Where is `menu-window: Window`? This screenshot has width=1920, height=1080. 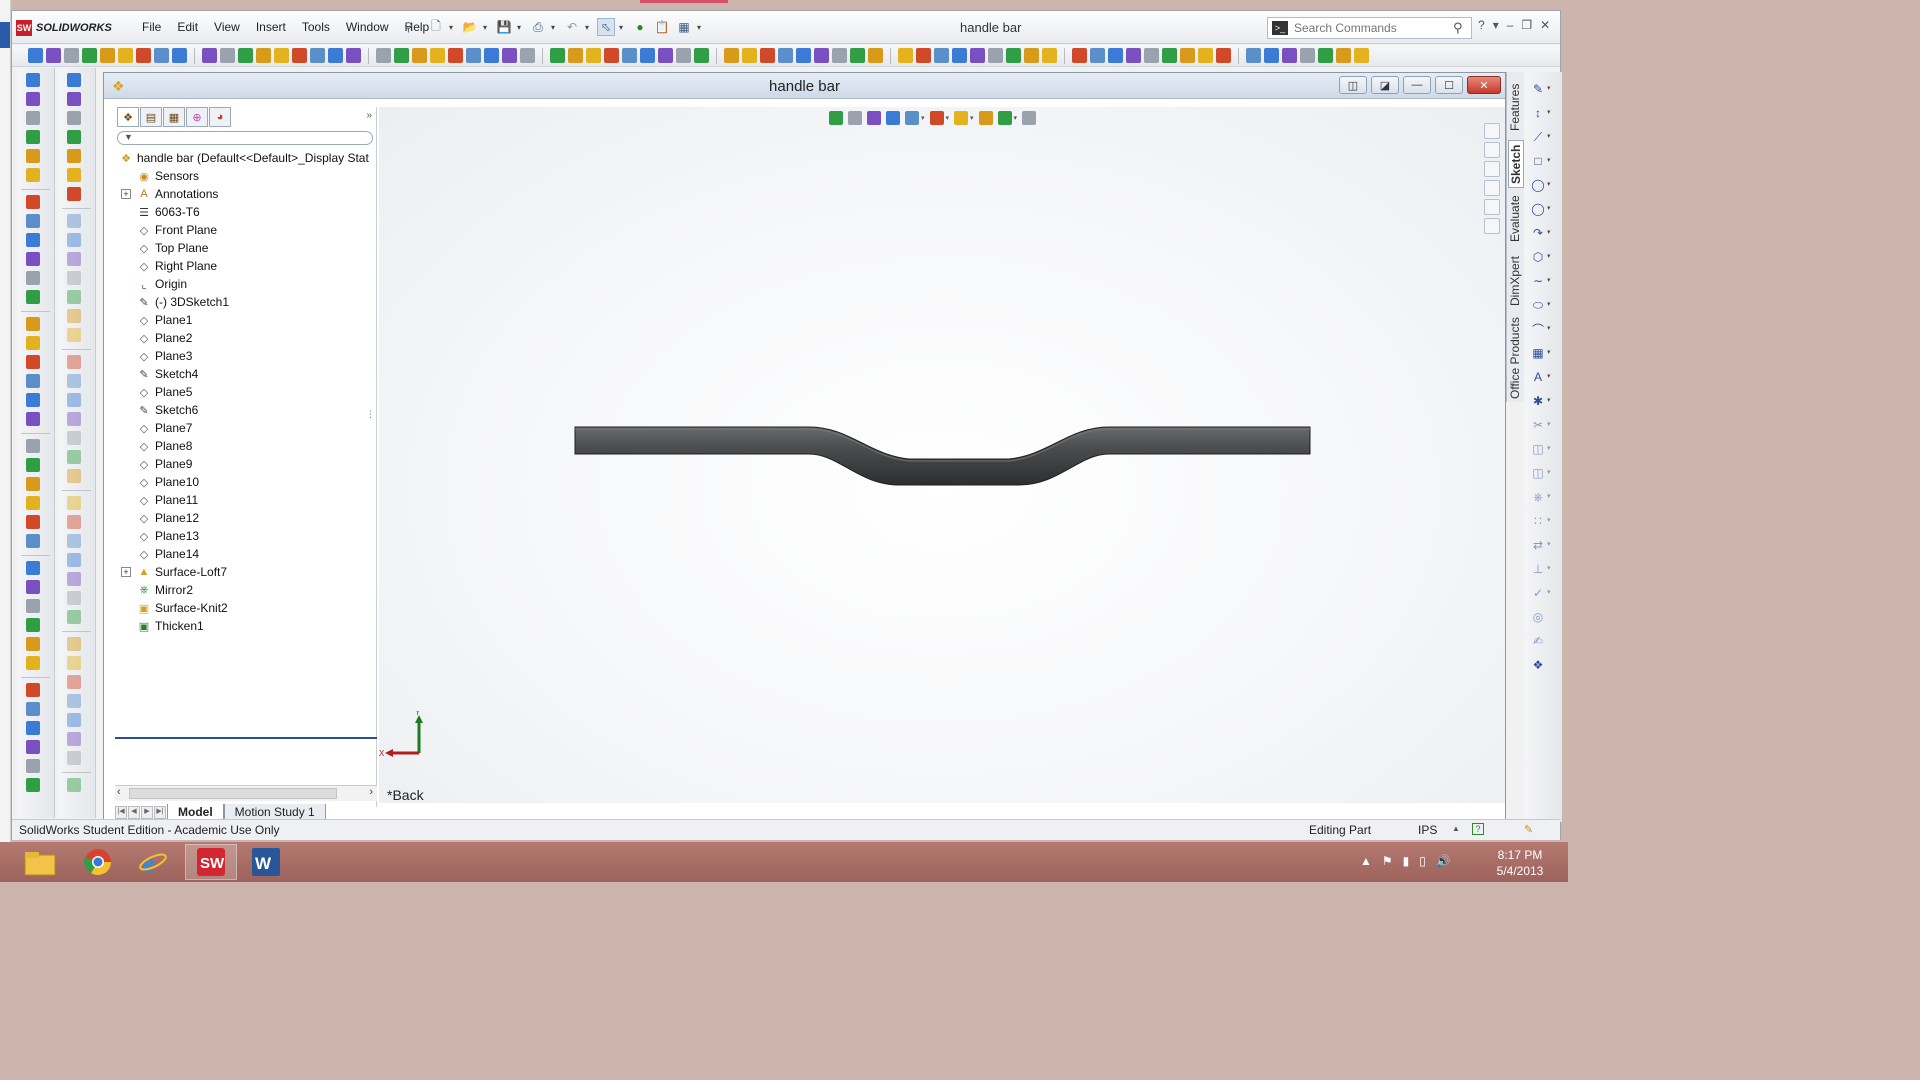
menu-window: Window is located at coordinates (367, 27).